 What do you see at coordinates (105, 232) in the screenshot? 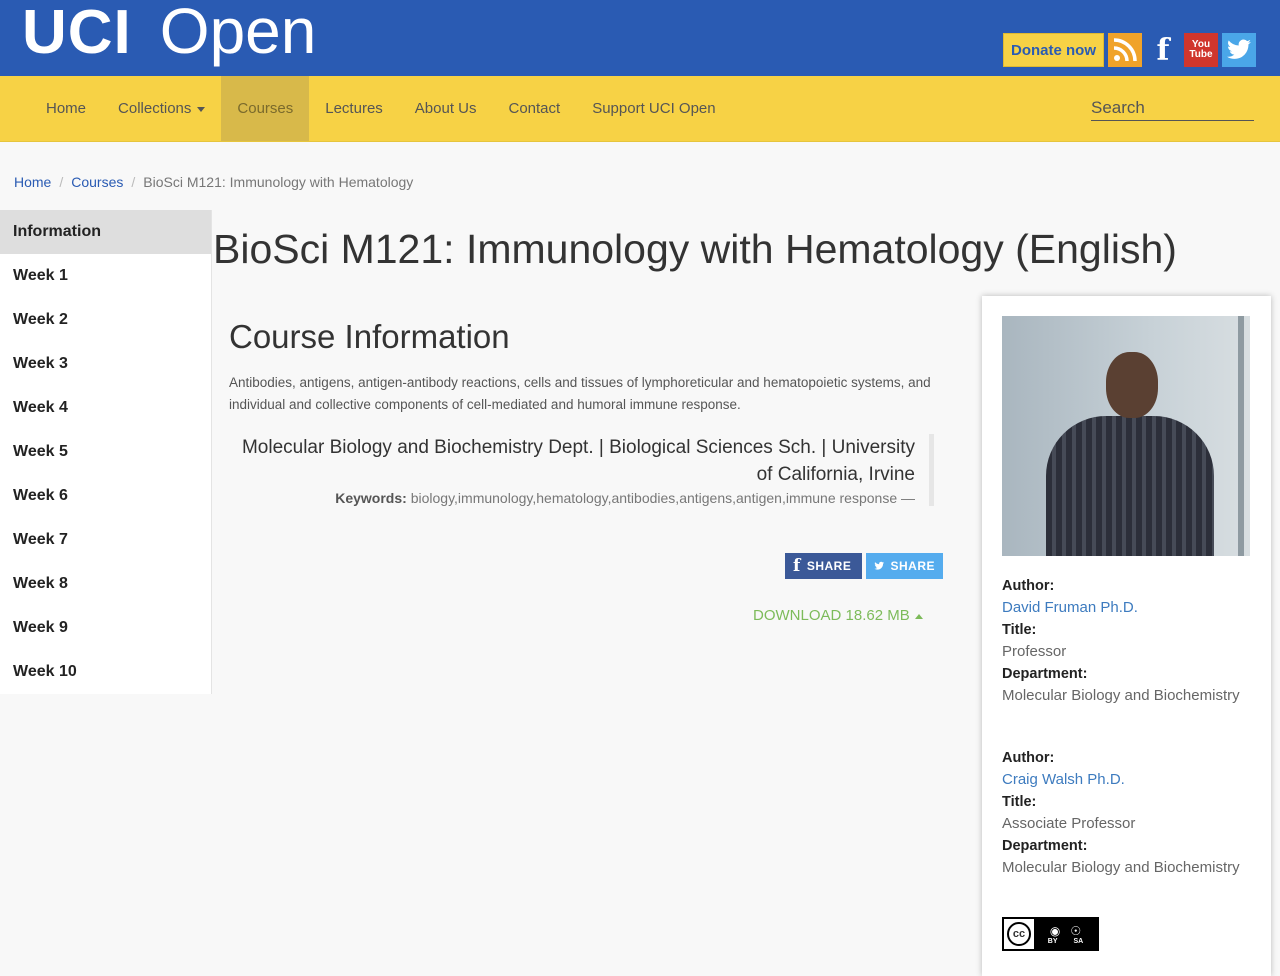
I see `sidebar-item-information: Information` at bounding box center [105, 232].